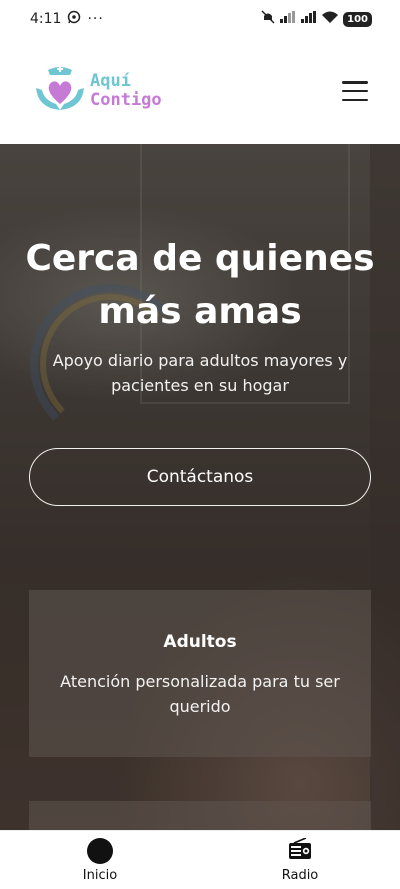 The image size is (400, 889). I want to click on service-card-partial, so click(200, 815).